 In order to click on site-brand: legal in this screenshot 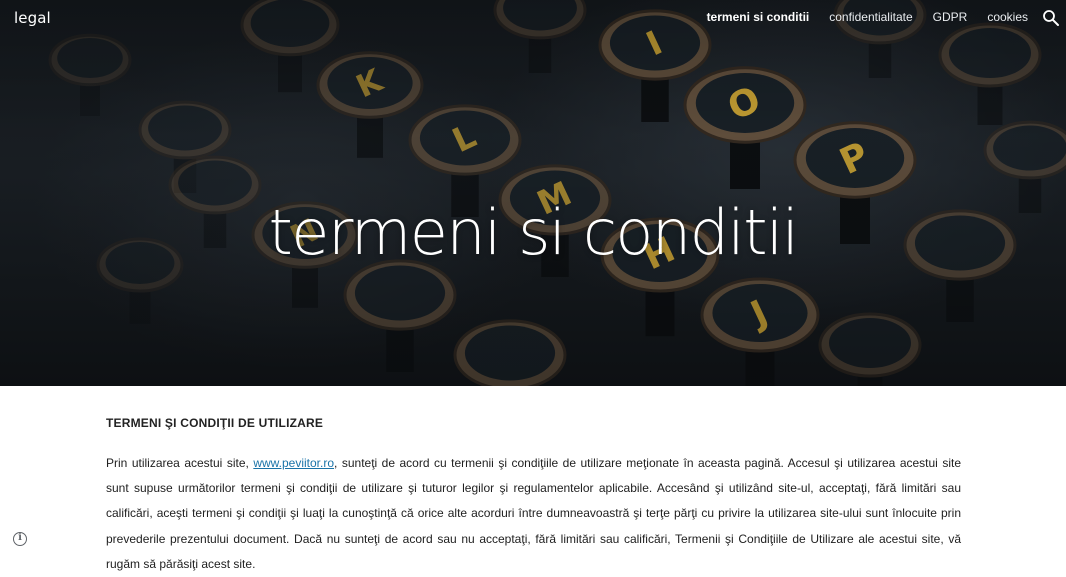, I will do `click(32, 18)`.